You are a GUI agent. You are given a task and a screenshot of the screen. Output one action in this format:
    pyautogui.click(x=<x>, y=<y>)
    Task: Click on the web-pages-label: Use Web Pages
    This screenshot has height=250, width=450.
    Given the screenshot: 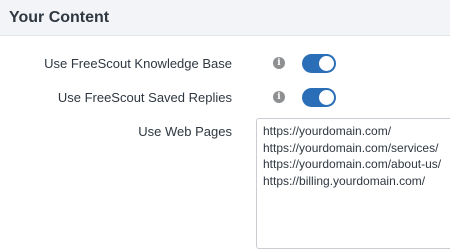 What is the action you would take?
    pyautogui.click(x=185, y=131)
    